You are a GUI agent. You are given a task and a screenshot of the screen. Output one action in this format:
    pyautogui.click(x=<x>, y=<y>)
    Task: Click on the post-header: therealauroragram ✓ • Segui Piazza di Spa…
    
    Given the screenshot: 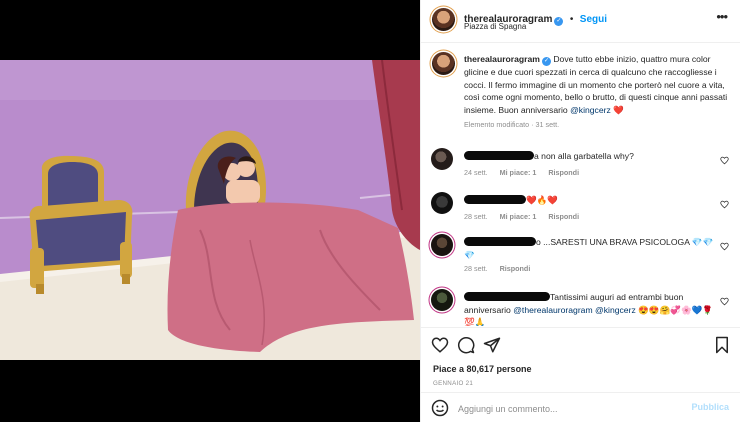 What is the action you would take?
    pyautogui.click(x=580, y=21)
    